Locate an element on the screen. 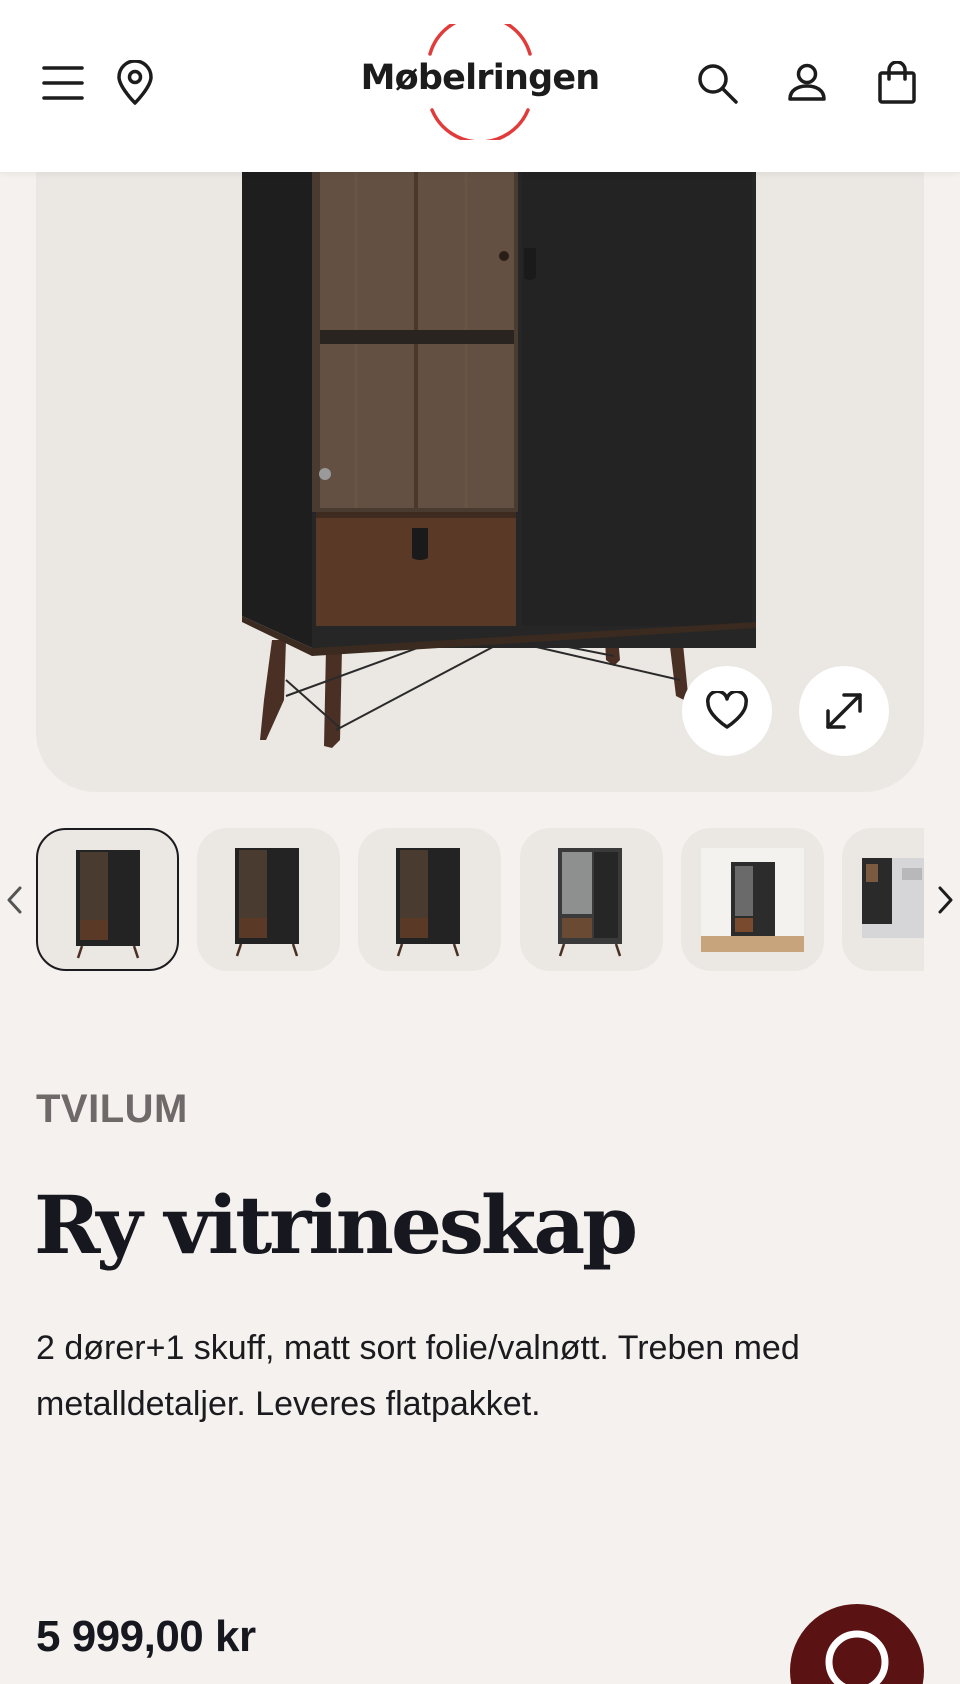 The image size is (960, 1684). thumbnail-prev-button is located at coordinates (15, 900).